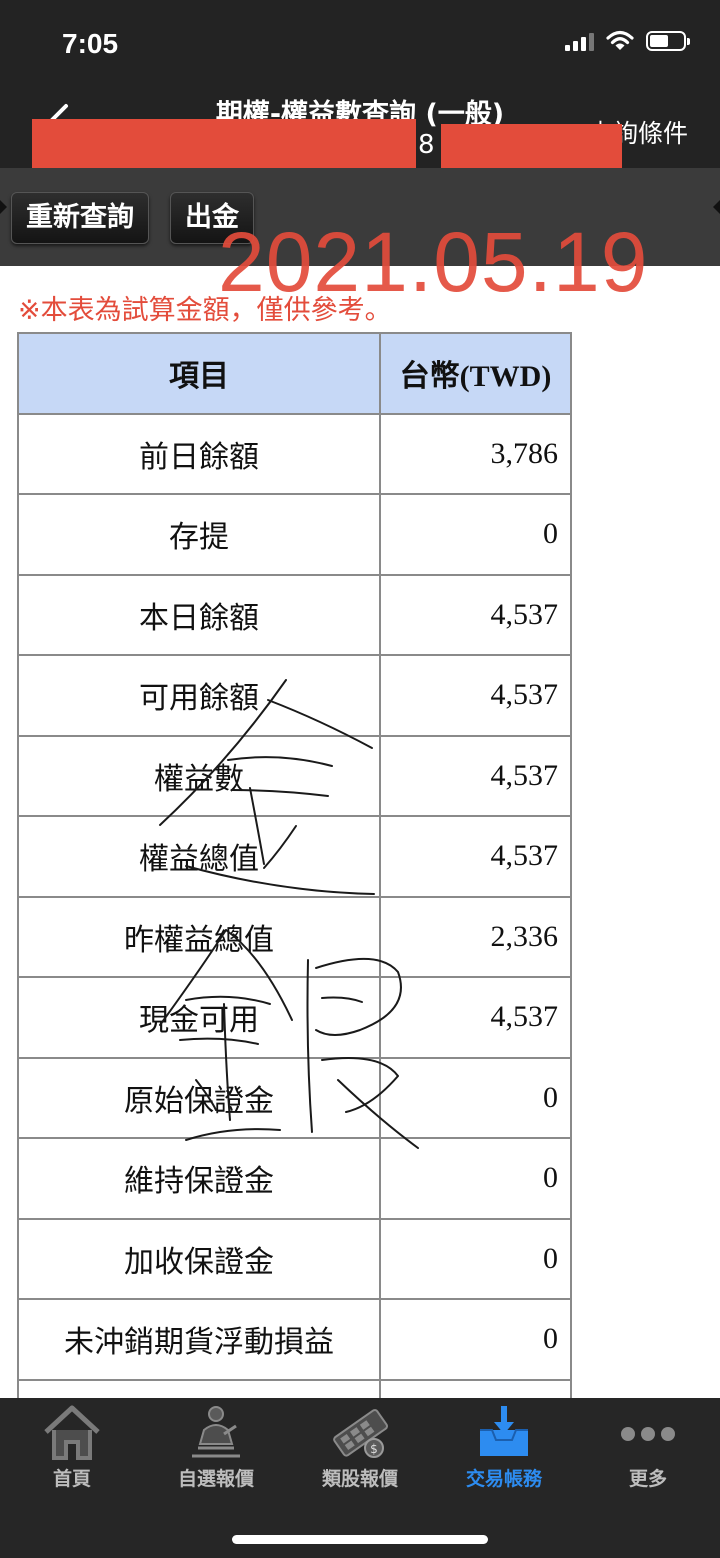 Image resolution: width=720 pixels, height=1558 pixels. Describe the element at coordinates (199, 1339) in the screenshot. I see `row-item-label: 未沖銷期貨浮動損益` at that location.